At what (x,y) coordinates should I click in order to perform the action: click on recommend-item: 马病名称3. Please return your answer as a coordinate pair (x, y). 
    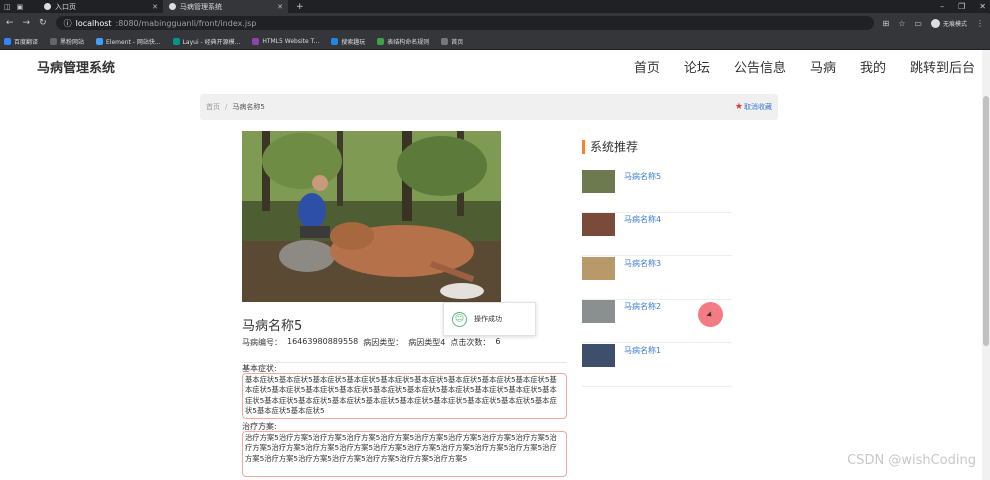
    Looking at the image, I should click on (657, 278).